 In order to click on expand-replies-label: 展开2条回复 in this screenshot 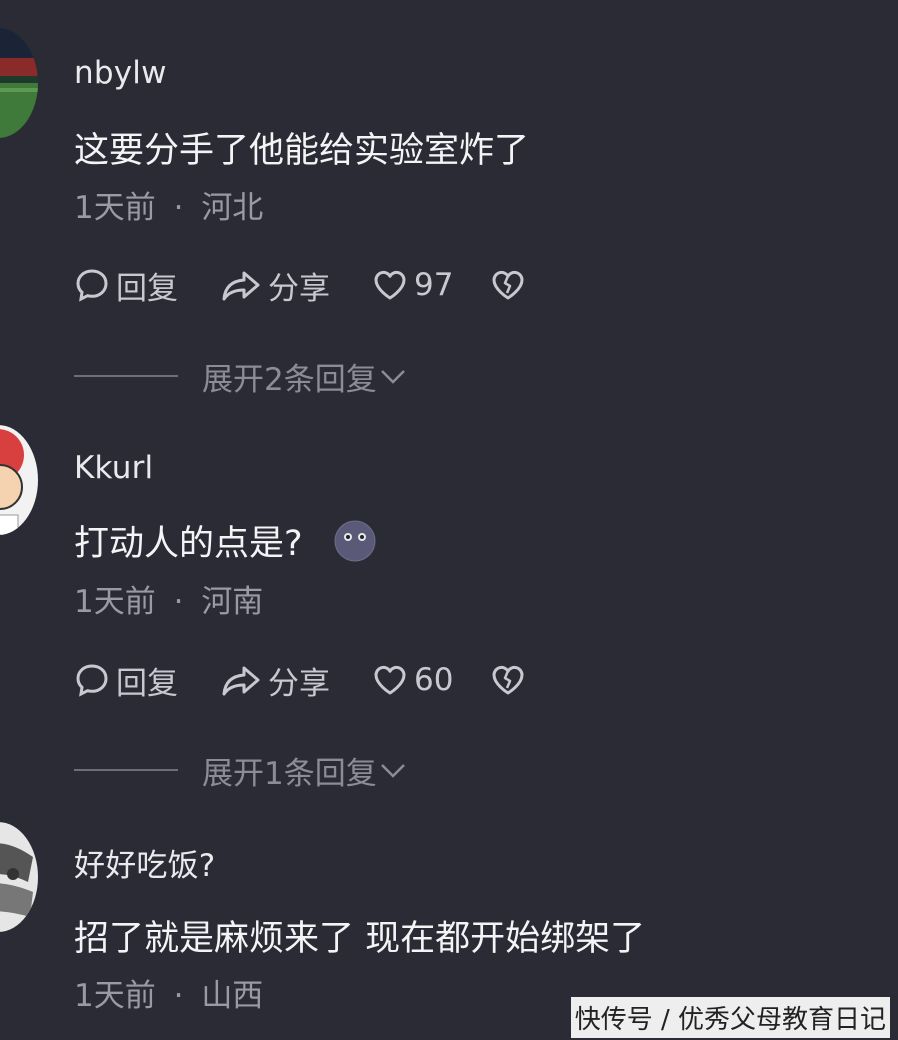, I will do `click(289, 379)`.